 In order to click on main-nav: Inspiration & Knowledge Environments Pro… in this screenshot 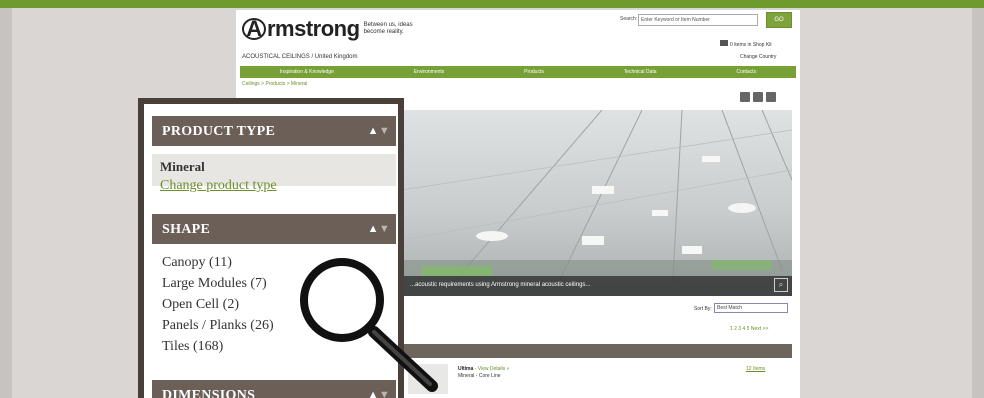, I will do `click(518, 72)`.